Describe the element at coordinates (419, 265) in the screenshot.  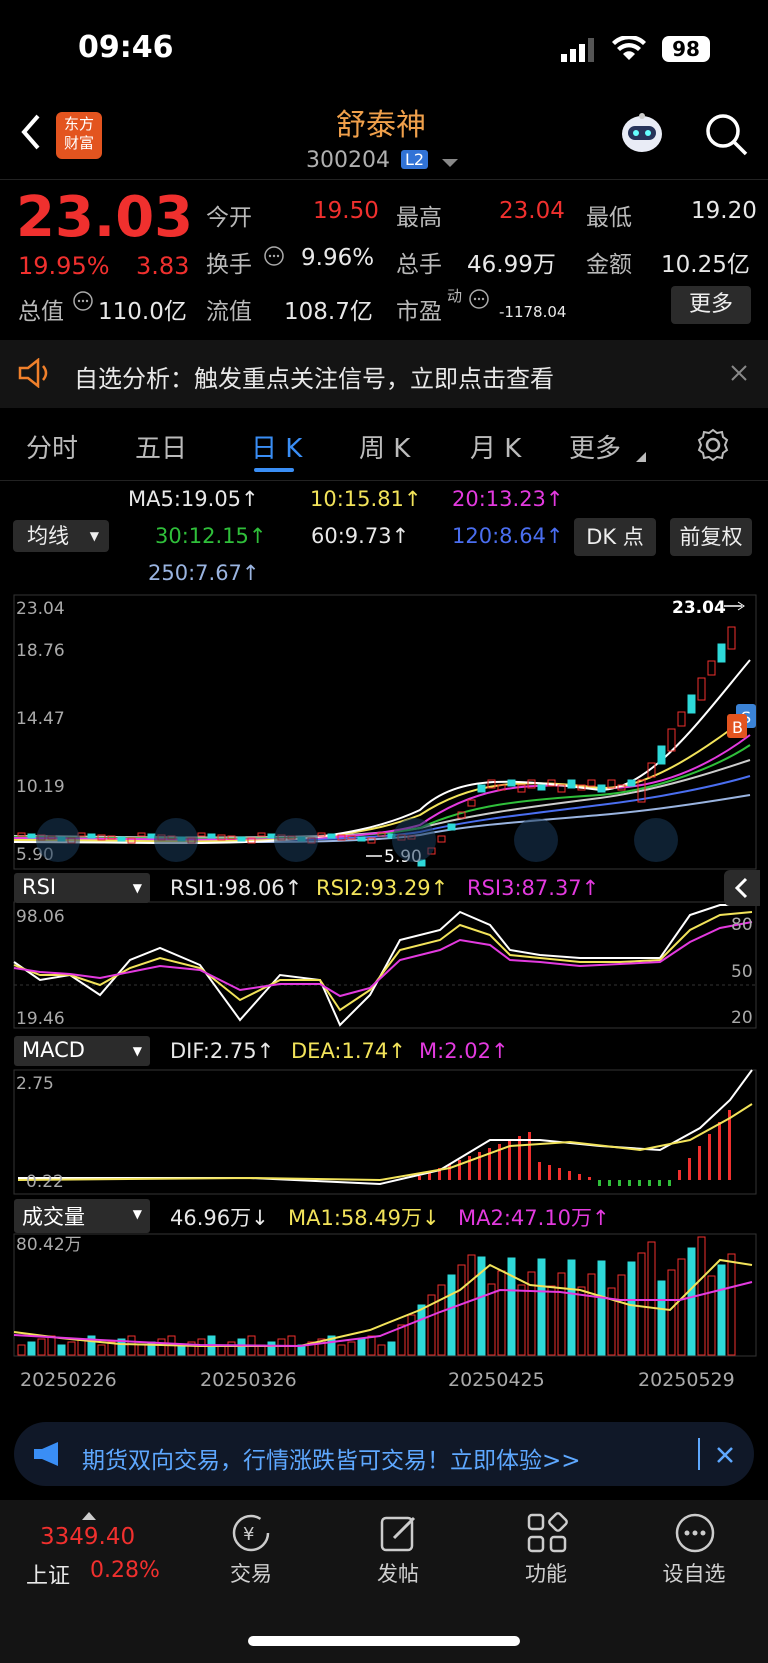
I see `volume-label: 总手` at that location.